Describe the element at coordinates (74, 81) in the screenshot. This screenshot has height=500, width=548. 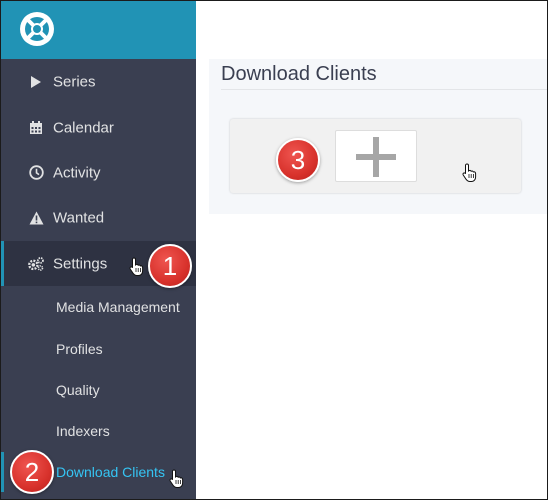
I see `nav-series-label: Series` at that location.